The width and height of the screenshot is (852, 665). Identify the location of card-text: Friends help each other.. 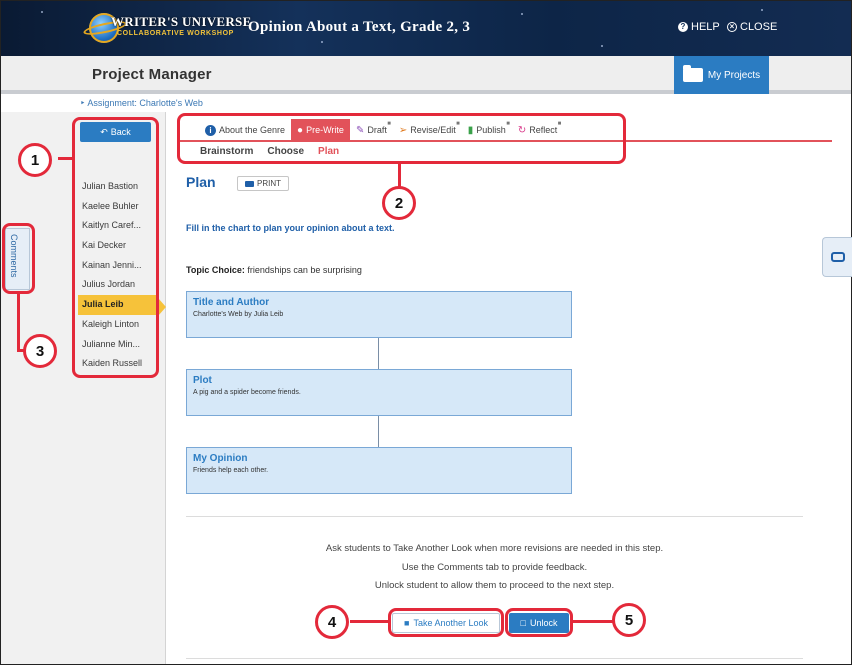
(231, 470).